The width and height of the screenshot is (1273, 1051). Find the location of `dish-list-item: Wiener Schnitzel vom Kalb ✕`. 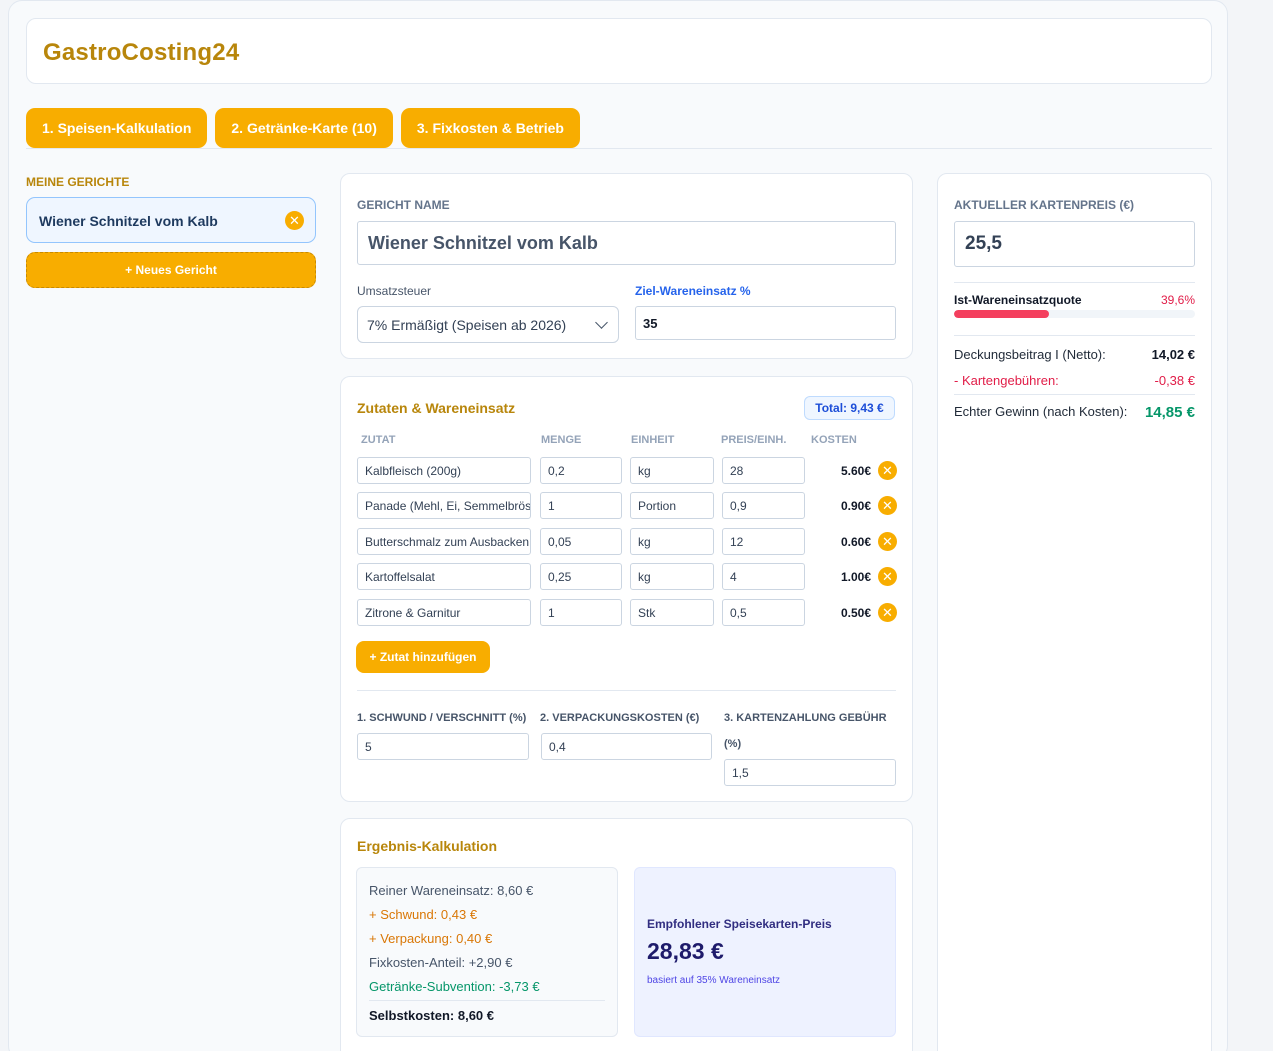

dish-list-item: Wiener Schnitzel vom Kalb ✕ is located at coordinates (171, 220).